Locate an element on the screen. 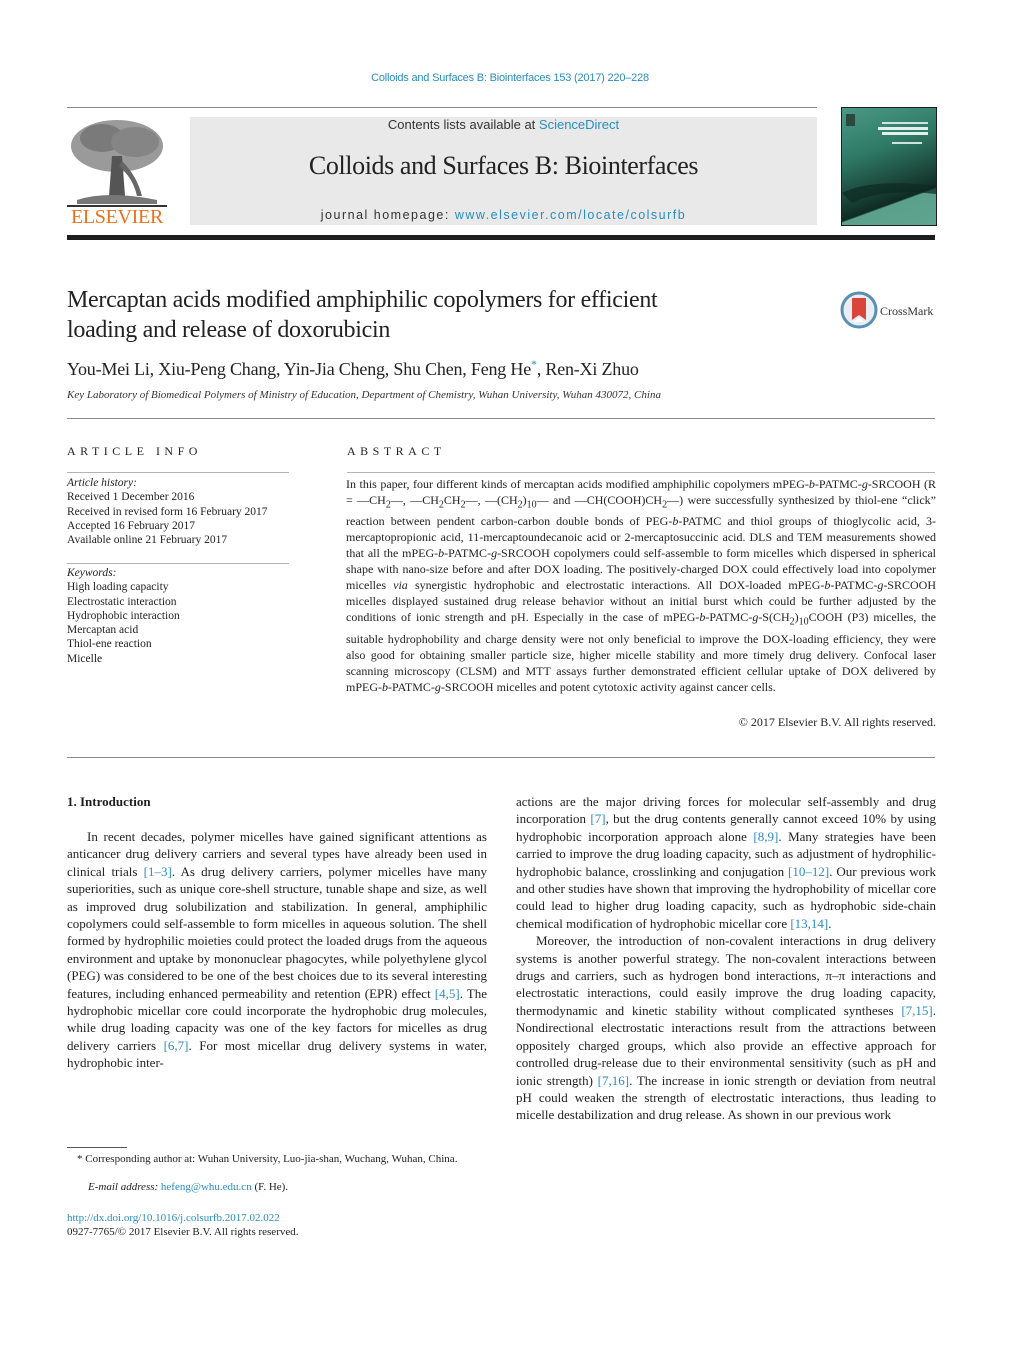 Image resolution: width=1020 pixels, height=1351 pixels. keyword-item: Mercaptan acid is located at coordinates (103, 630).